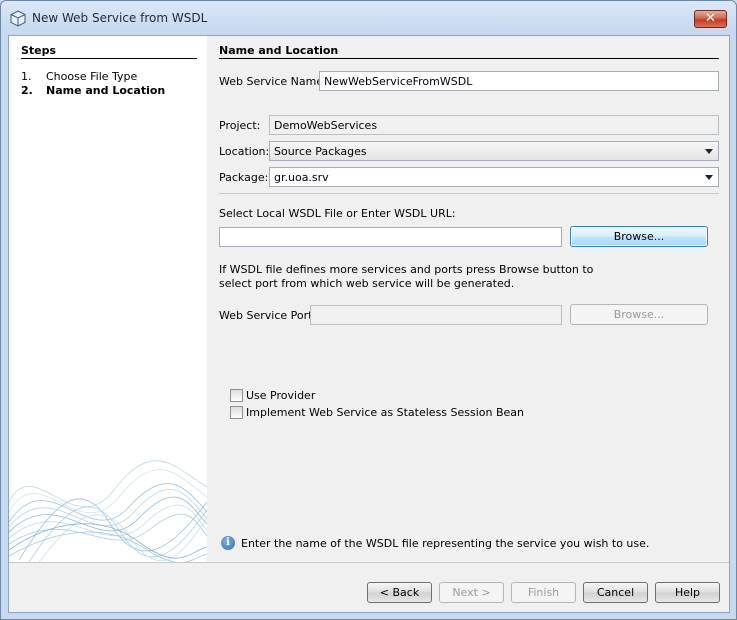  Describe the element at coordinates (469, 193) in the screenshot. I see `form-separator` at that location.